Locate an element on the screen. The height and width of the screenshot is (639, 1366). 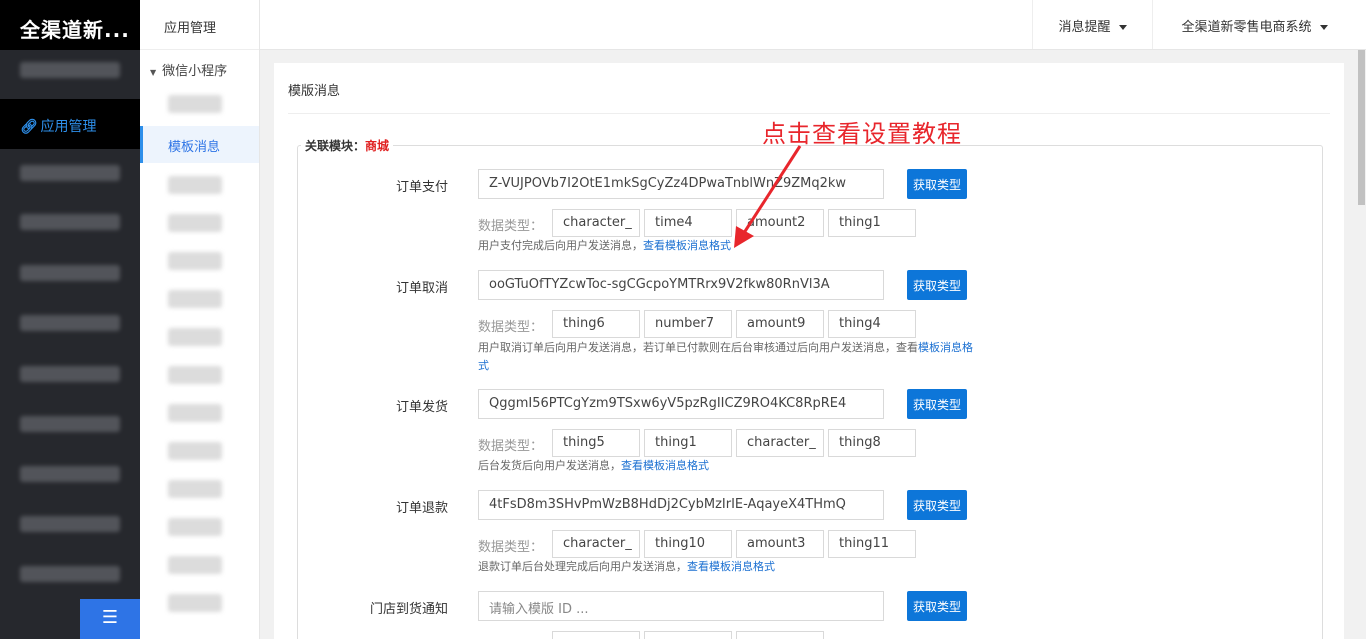
data-type-field: thing6 is located at coordinates (596, 324).